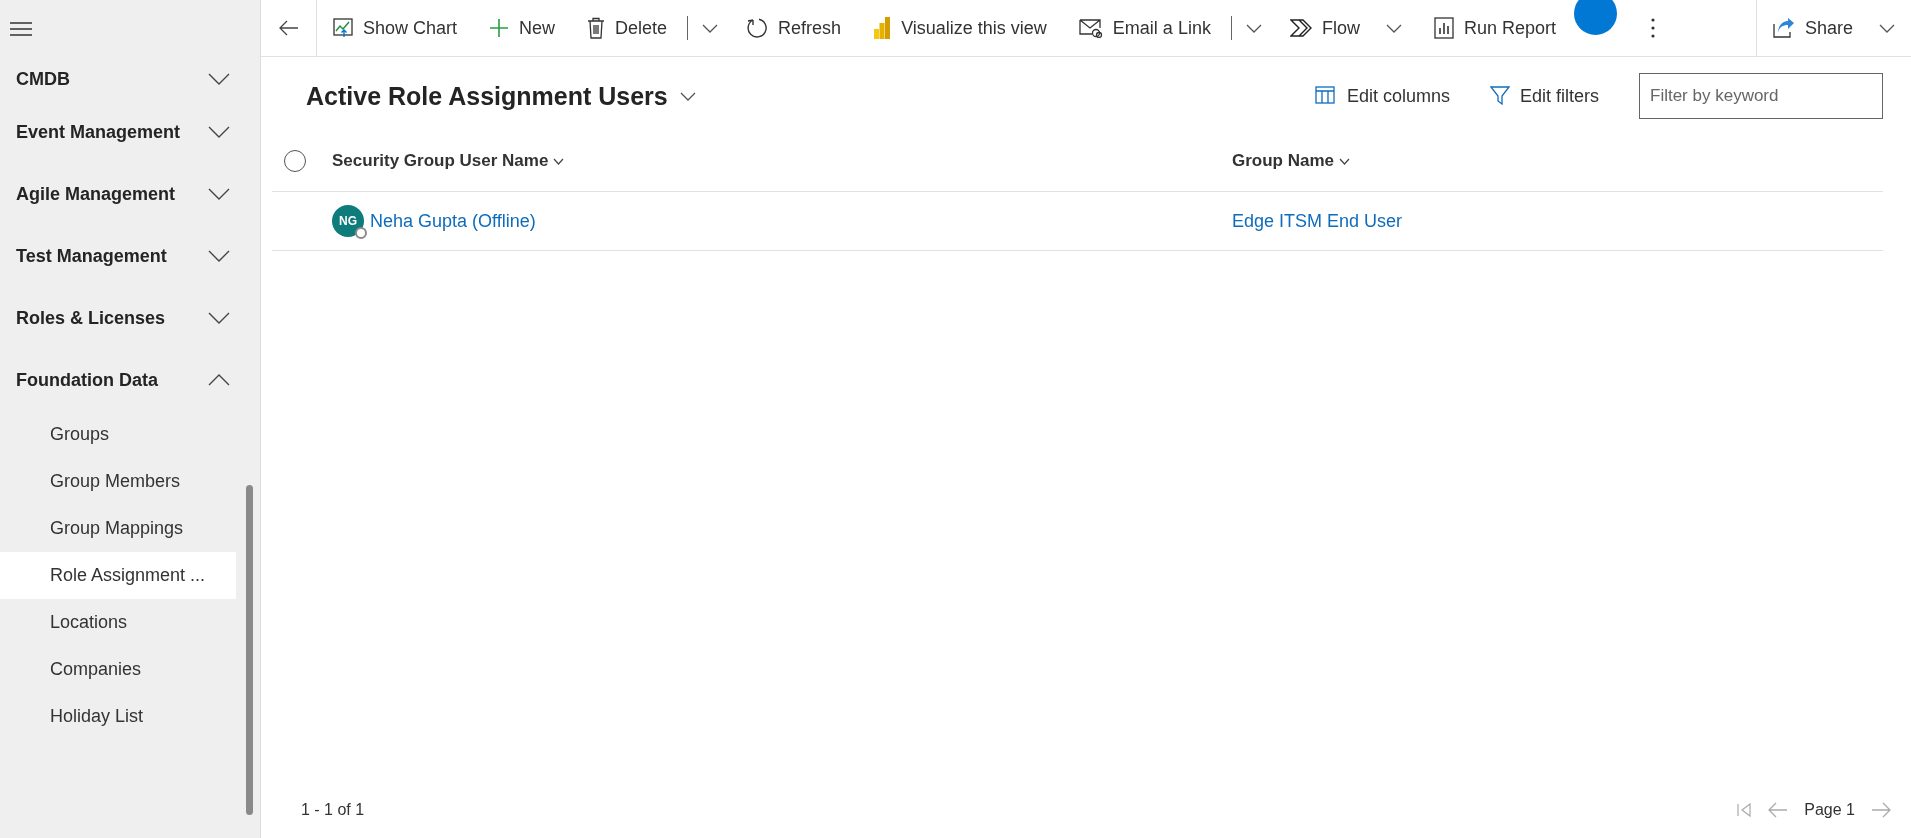 The image size is (1911, 838). I want to click on view-title: Active Role Assignment Users, so click(487, 96).